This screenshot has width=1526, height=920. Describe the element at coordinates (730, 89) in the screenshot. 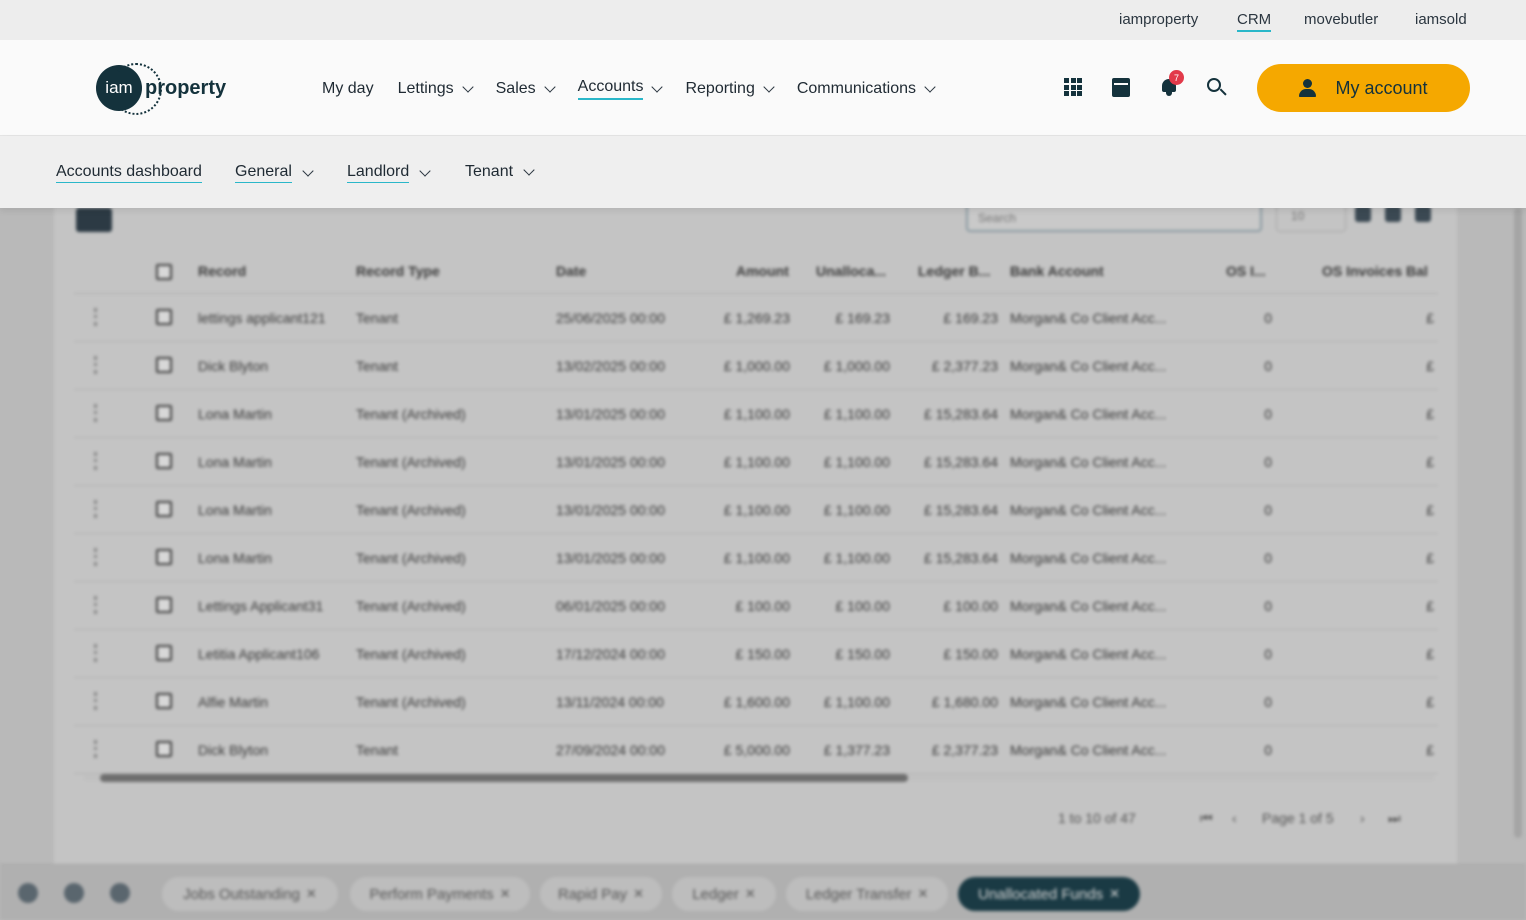

I see `nav-reporting: Reporting` at that location.